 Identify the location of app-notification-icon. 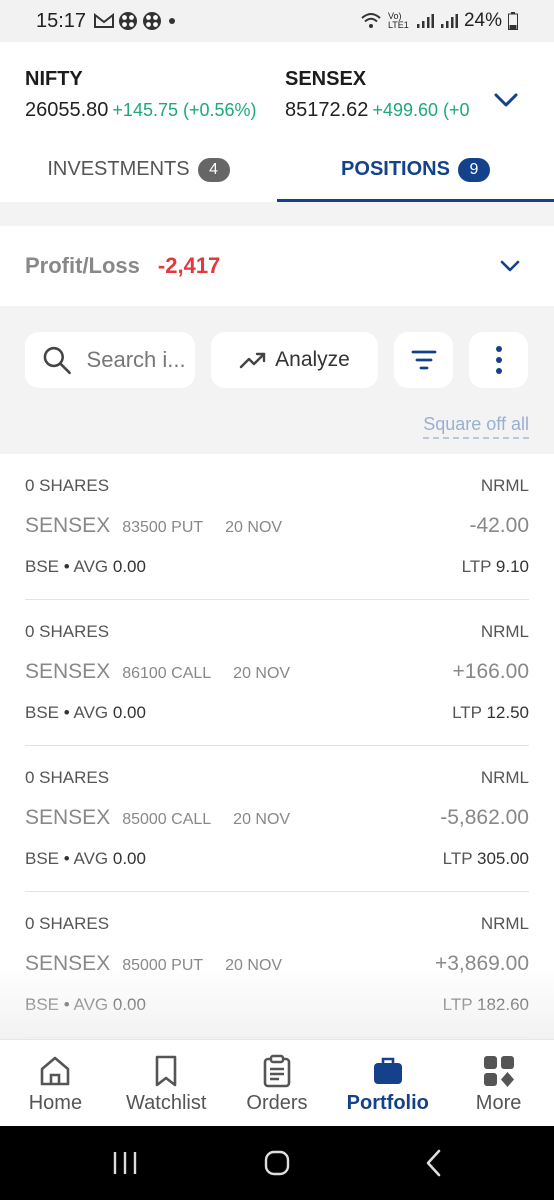
(128, 21).